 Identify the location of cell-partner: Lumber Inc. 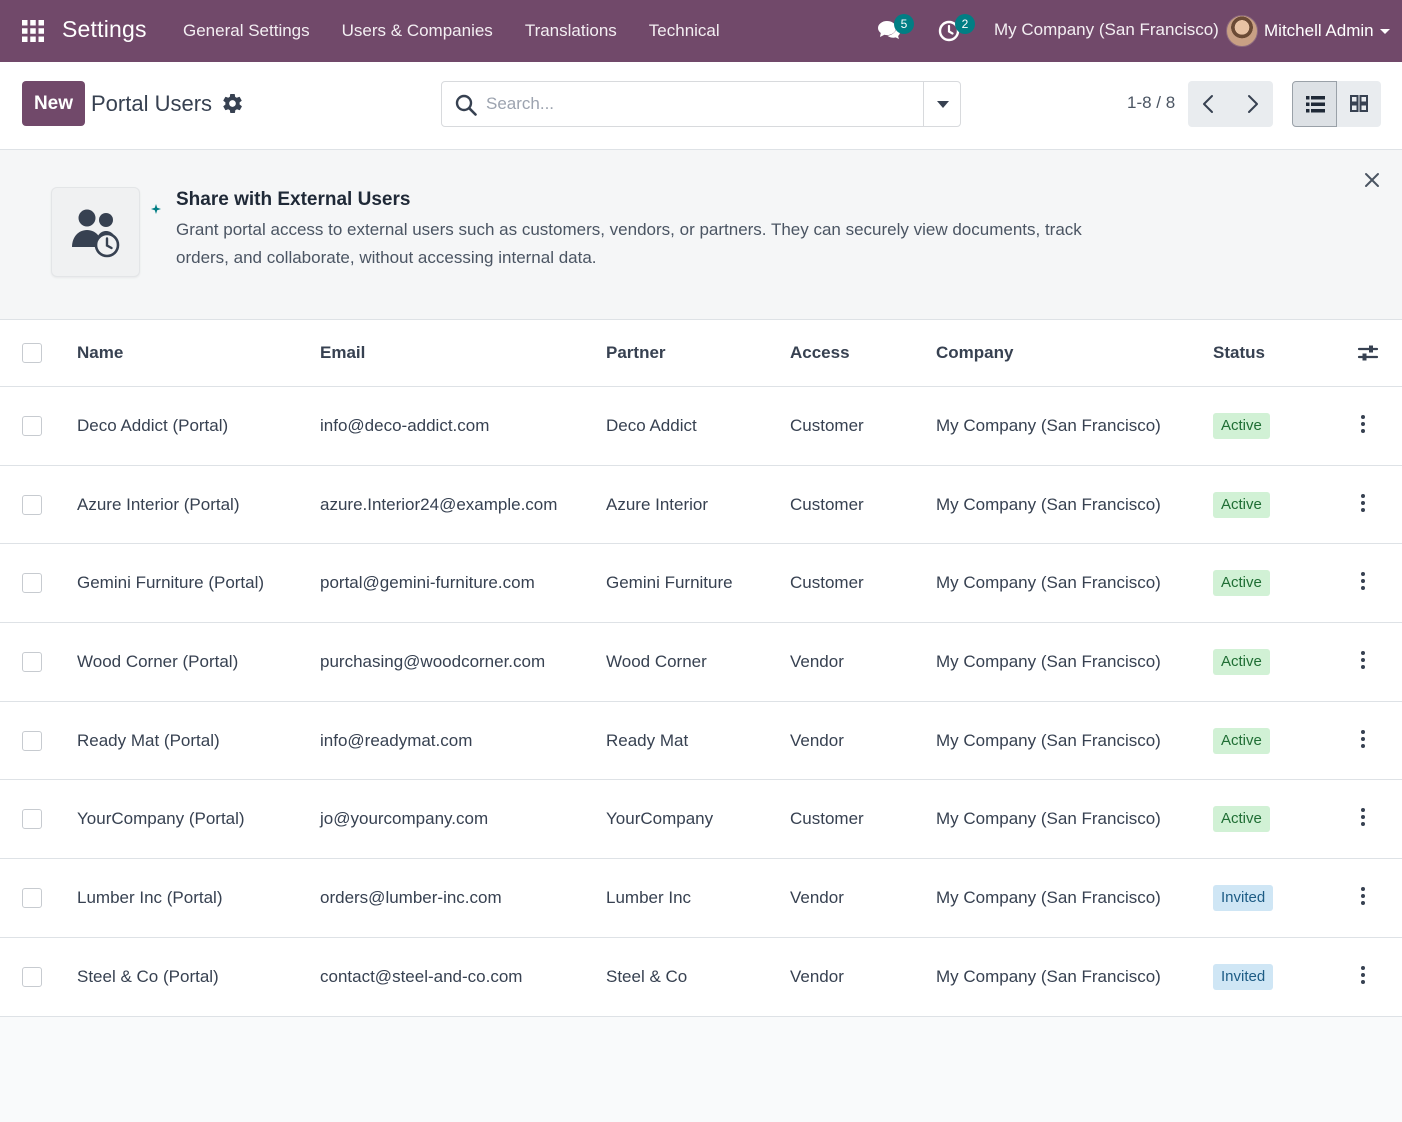
(648, 898).